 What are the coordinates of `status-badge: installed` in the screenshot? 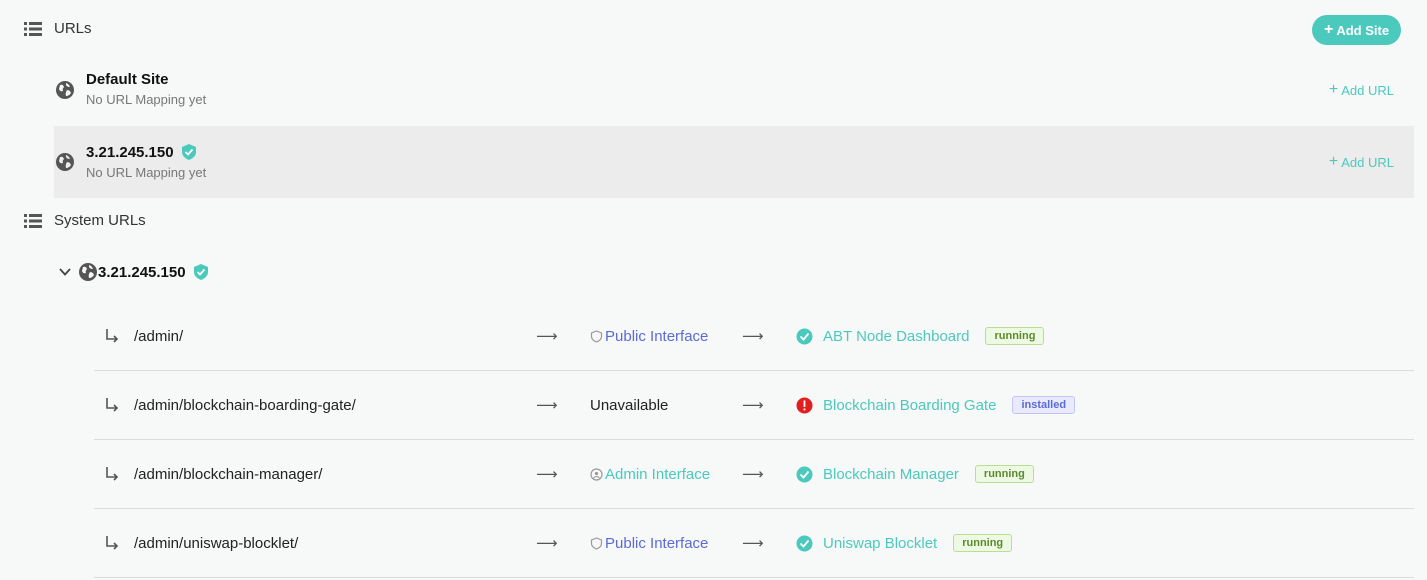 It's located at (1044, 405).